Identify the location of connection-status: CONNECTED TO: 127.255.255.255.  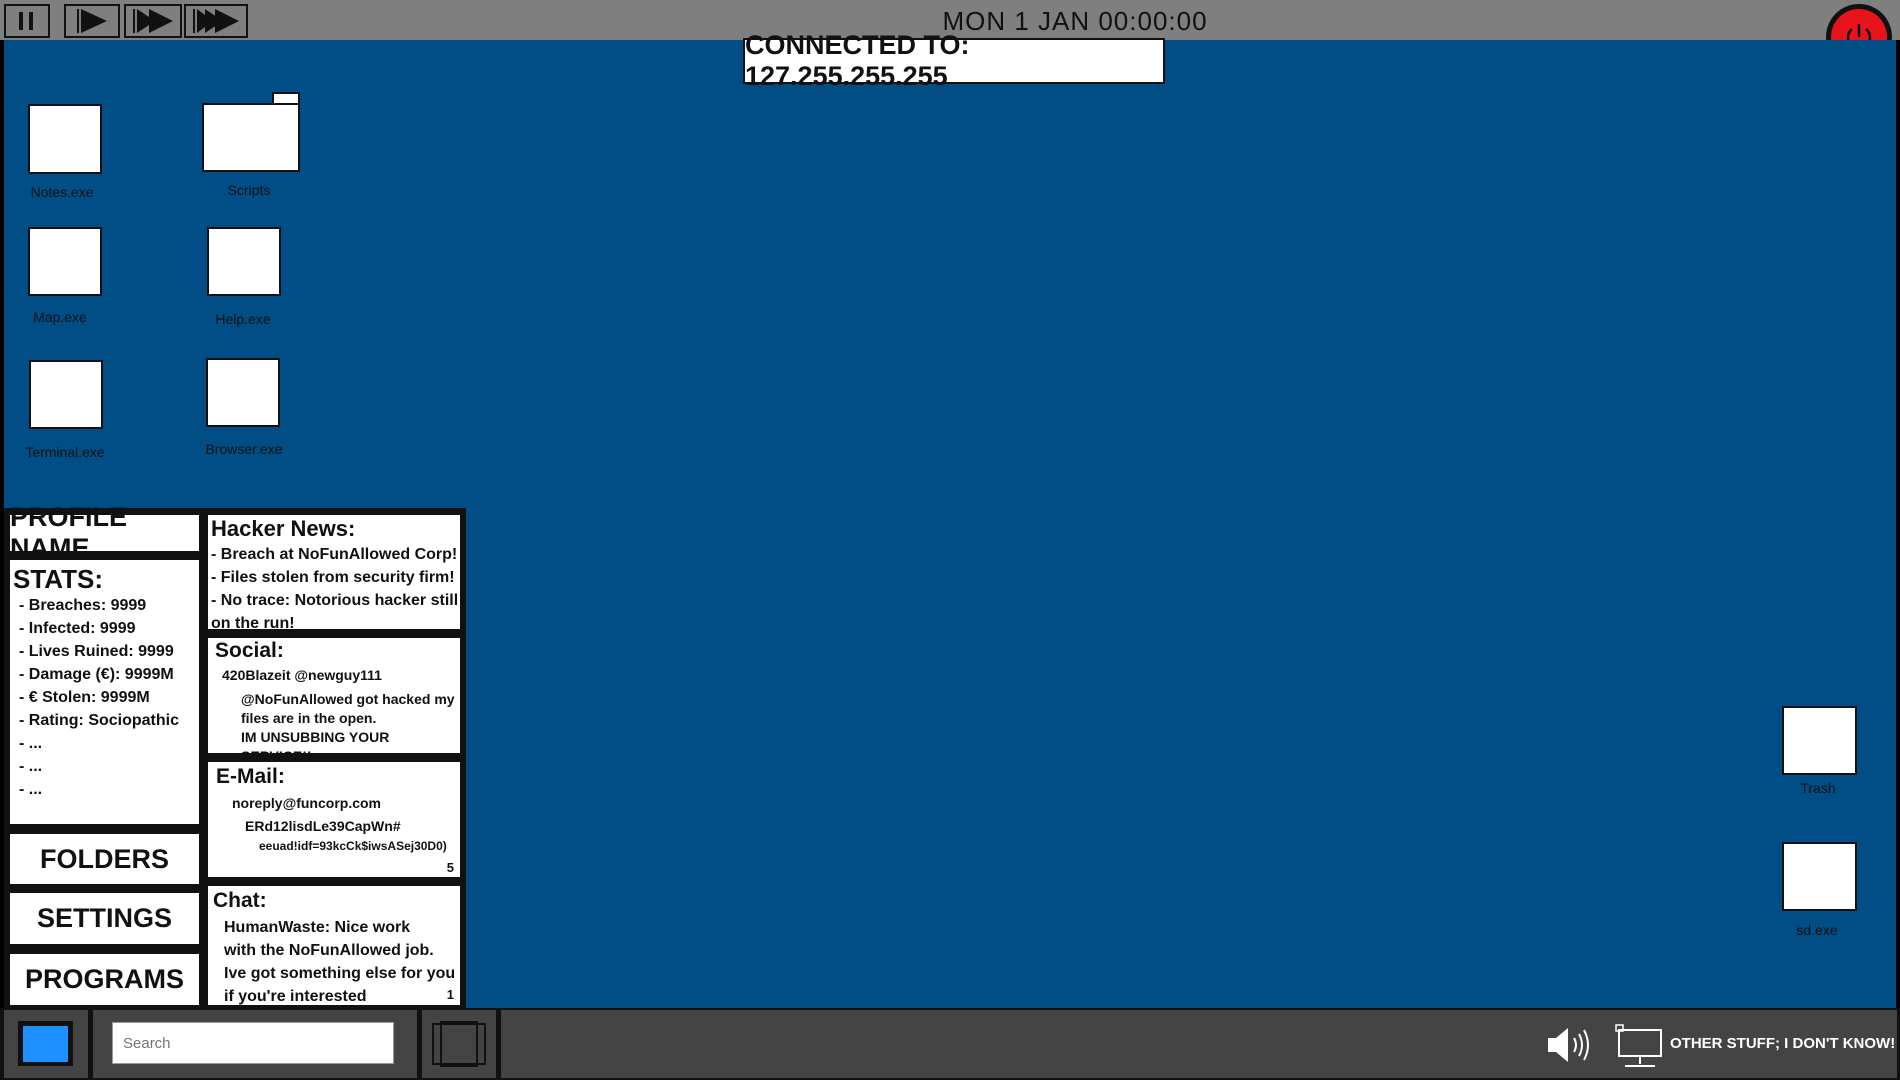
(954, 60).